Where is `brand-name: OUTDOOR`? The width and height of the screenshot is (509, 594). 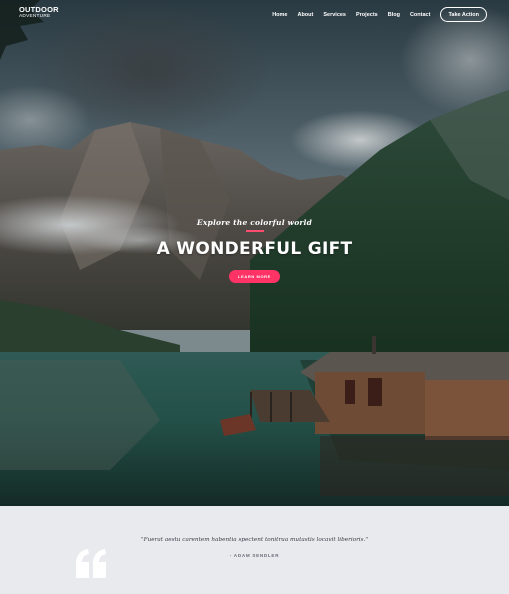
brand-name: OUTDOOR is located at coordinates (39, 9).